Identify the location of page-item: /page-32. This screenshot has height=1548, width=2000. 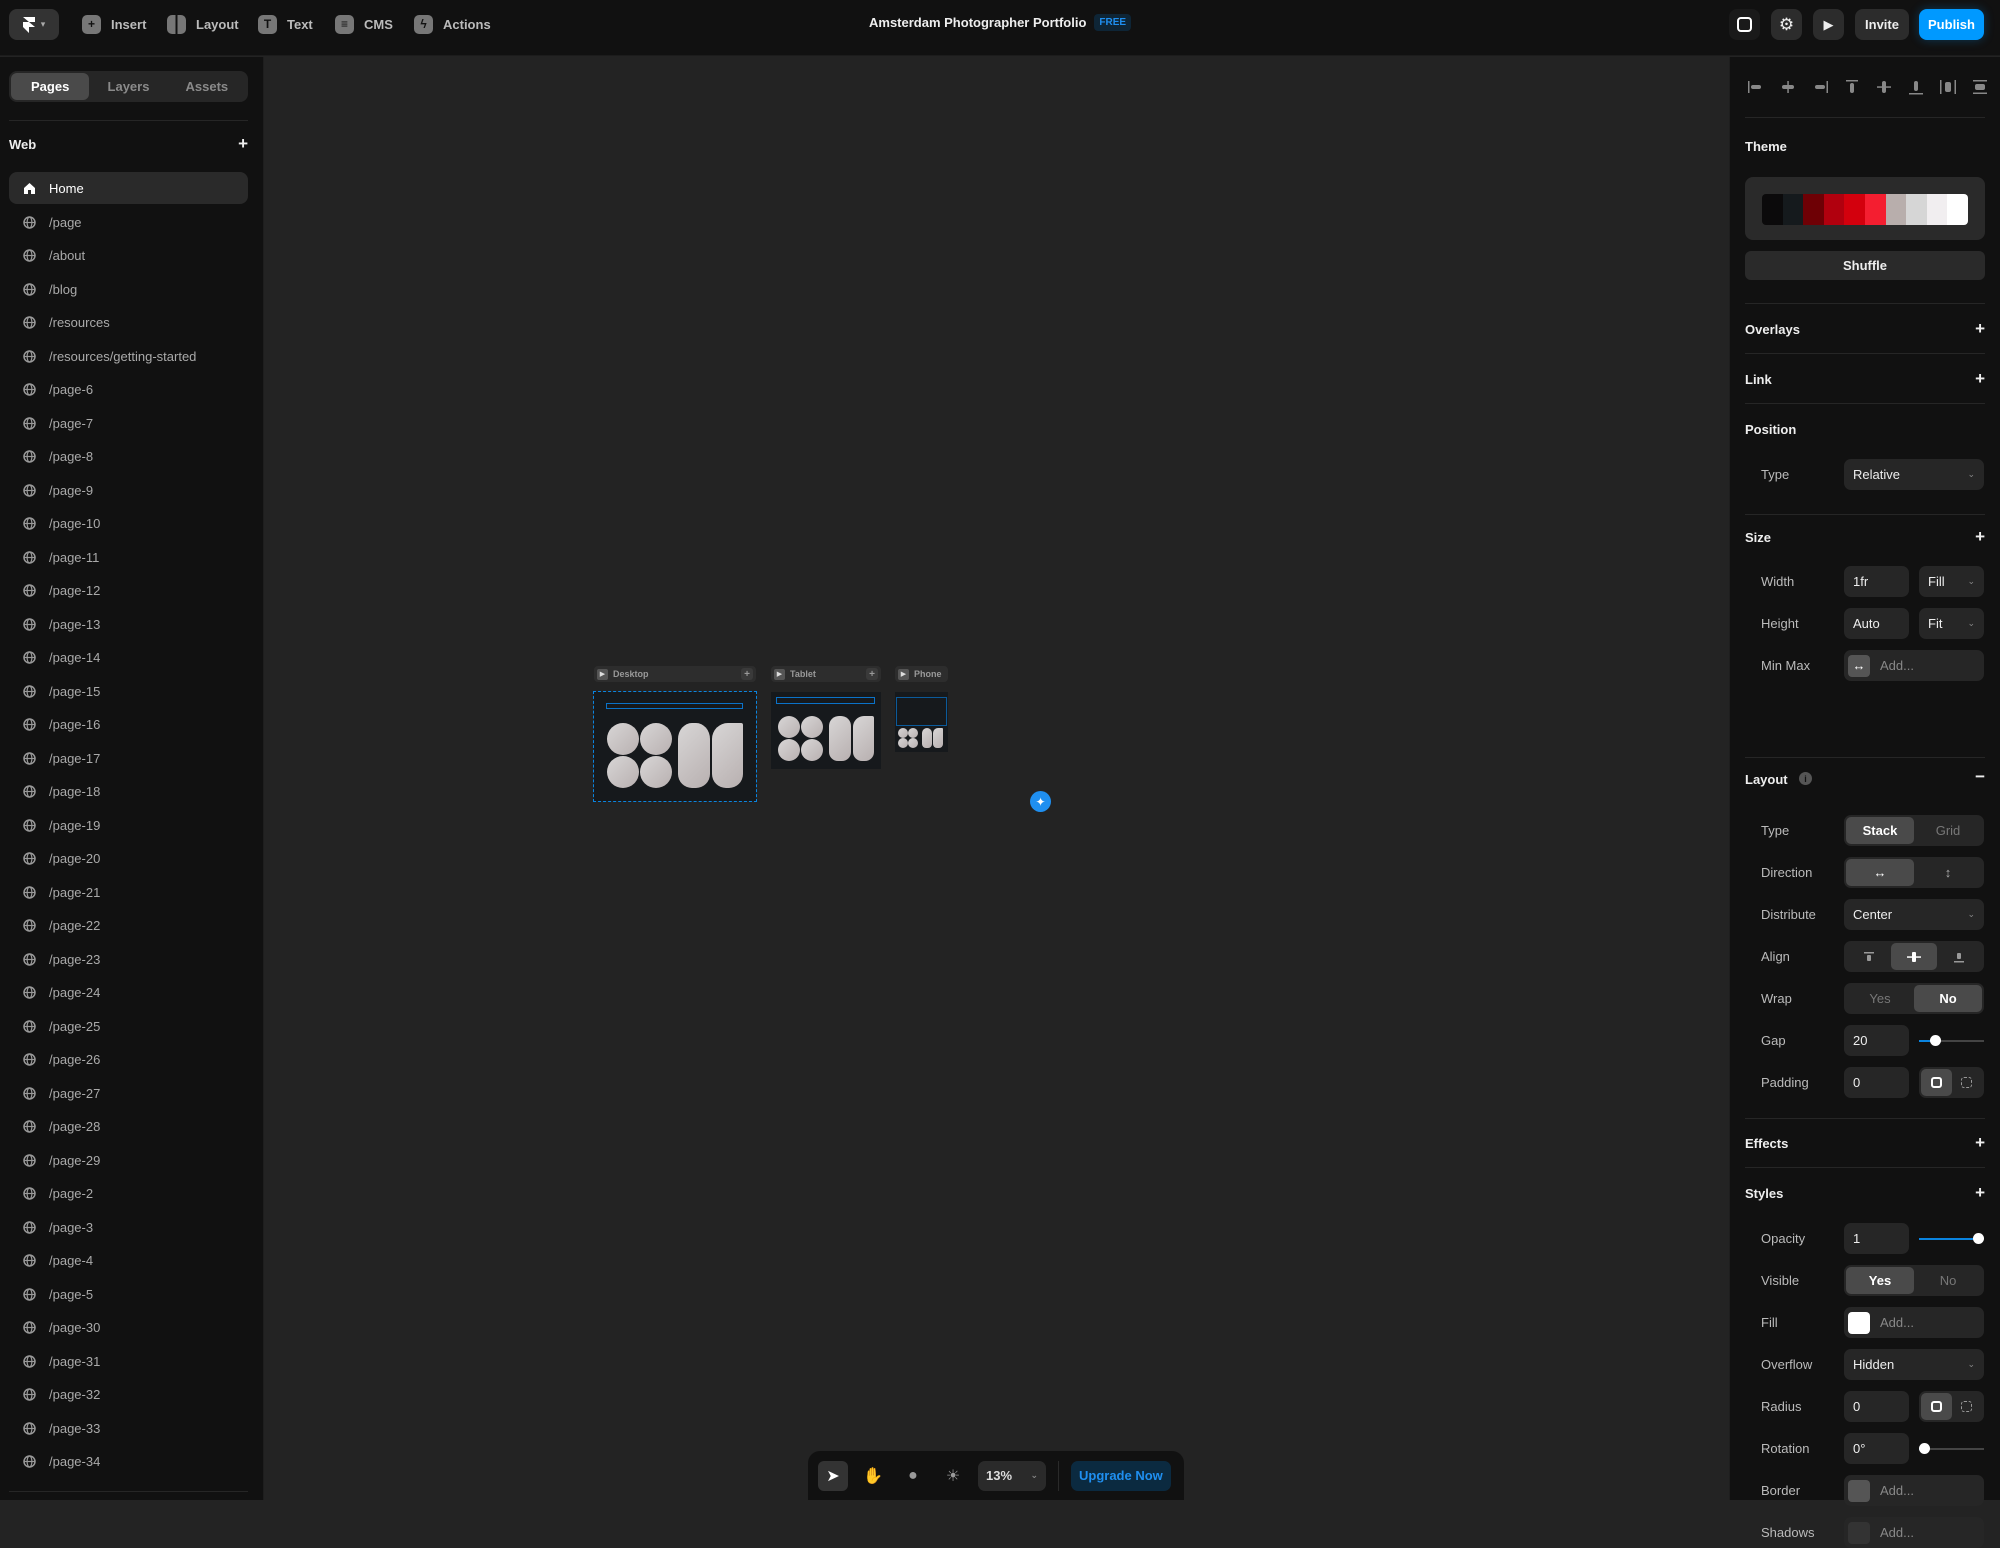
(128, 1395).